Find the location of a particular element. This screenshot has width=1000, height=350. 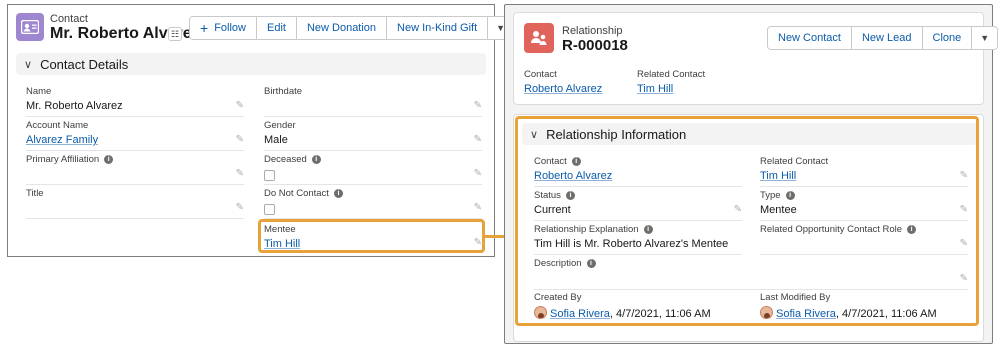

relationship-action-buttons: New Contact New Lead Clone ▼ is located at coordinates (883, 38).